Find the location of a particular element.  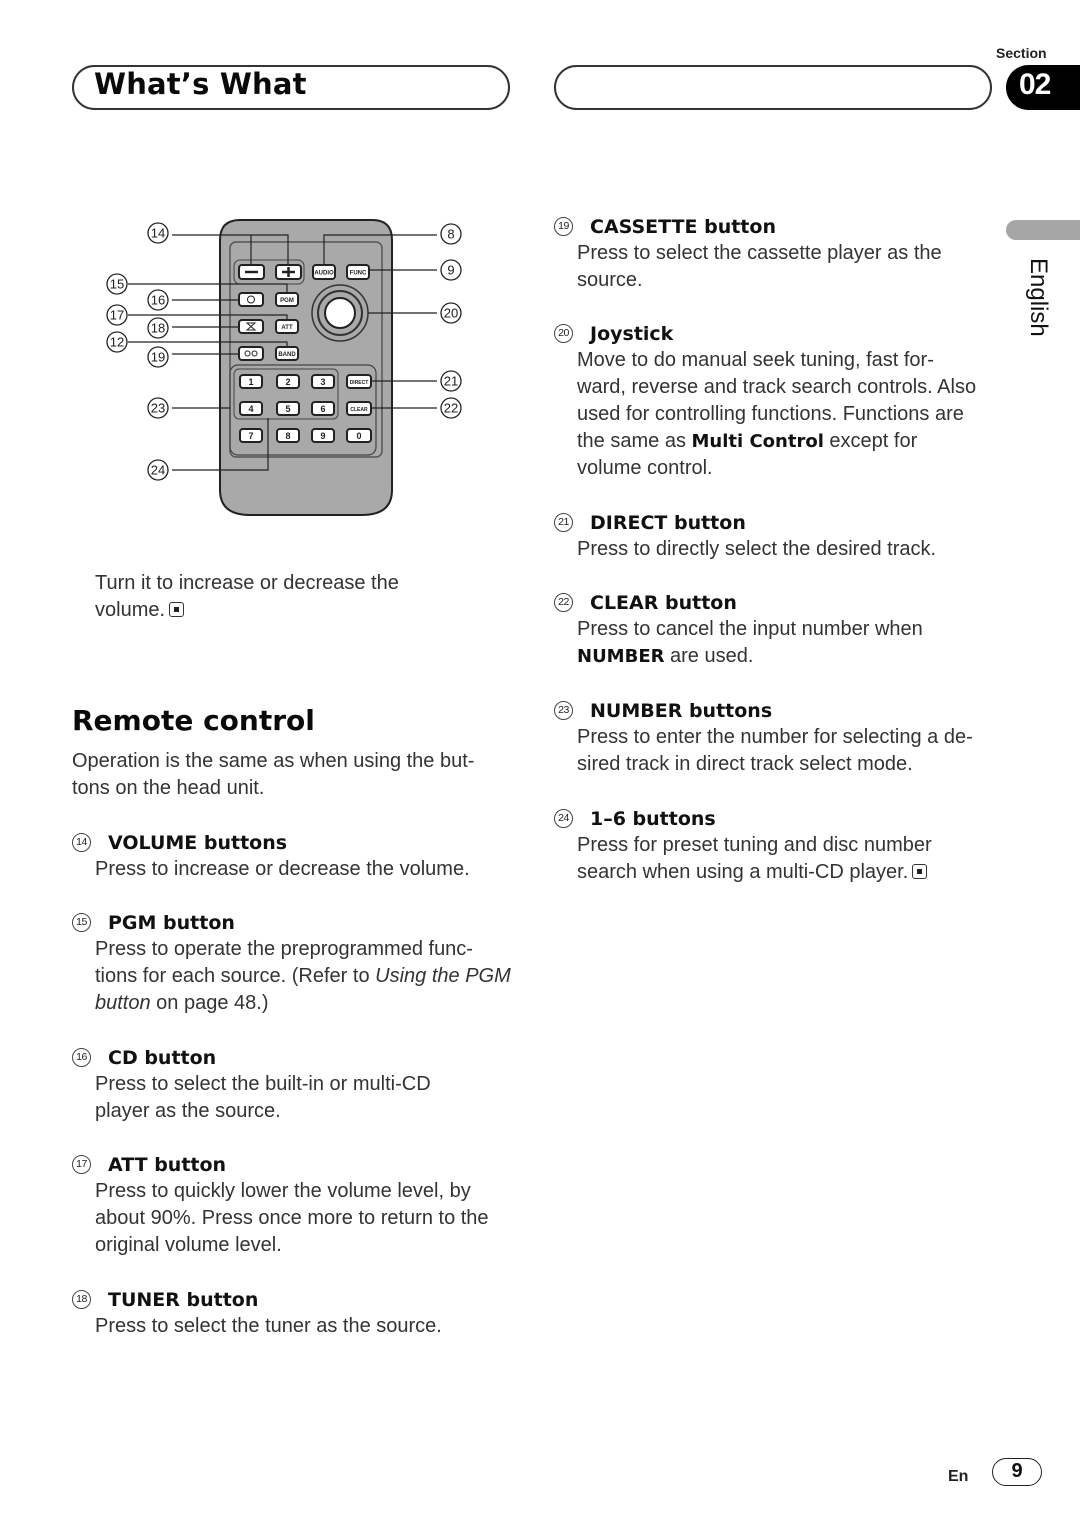

svg-text: 7 is located at coordinates (250, 436).